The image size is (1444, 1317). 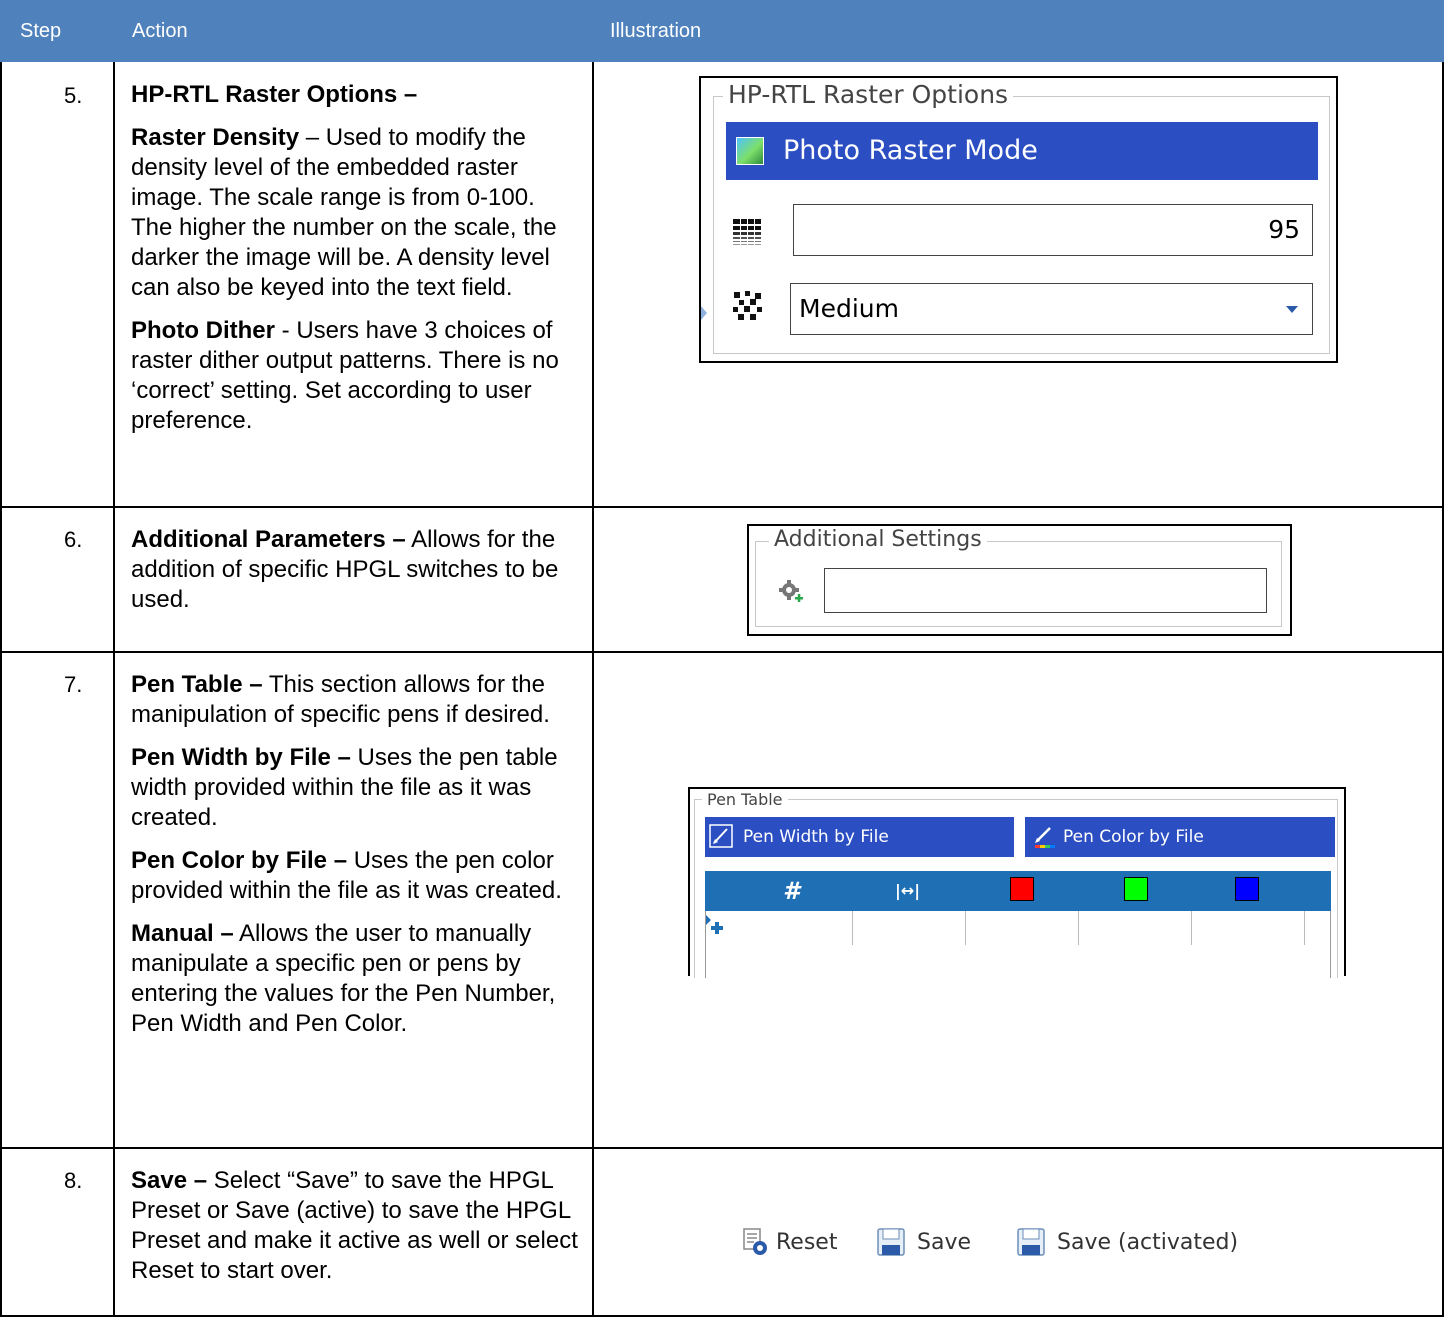 What do you see at coordinates (747, 305) in the screenshot?
I see `dither-icon` at bounding box center [747, 305].